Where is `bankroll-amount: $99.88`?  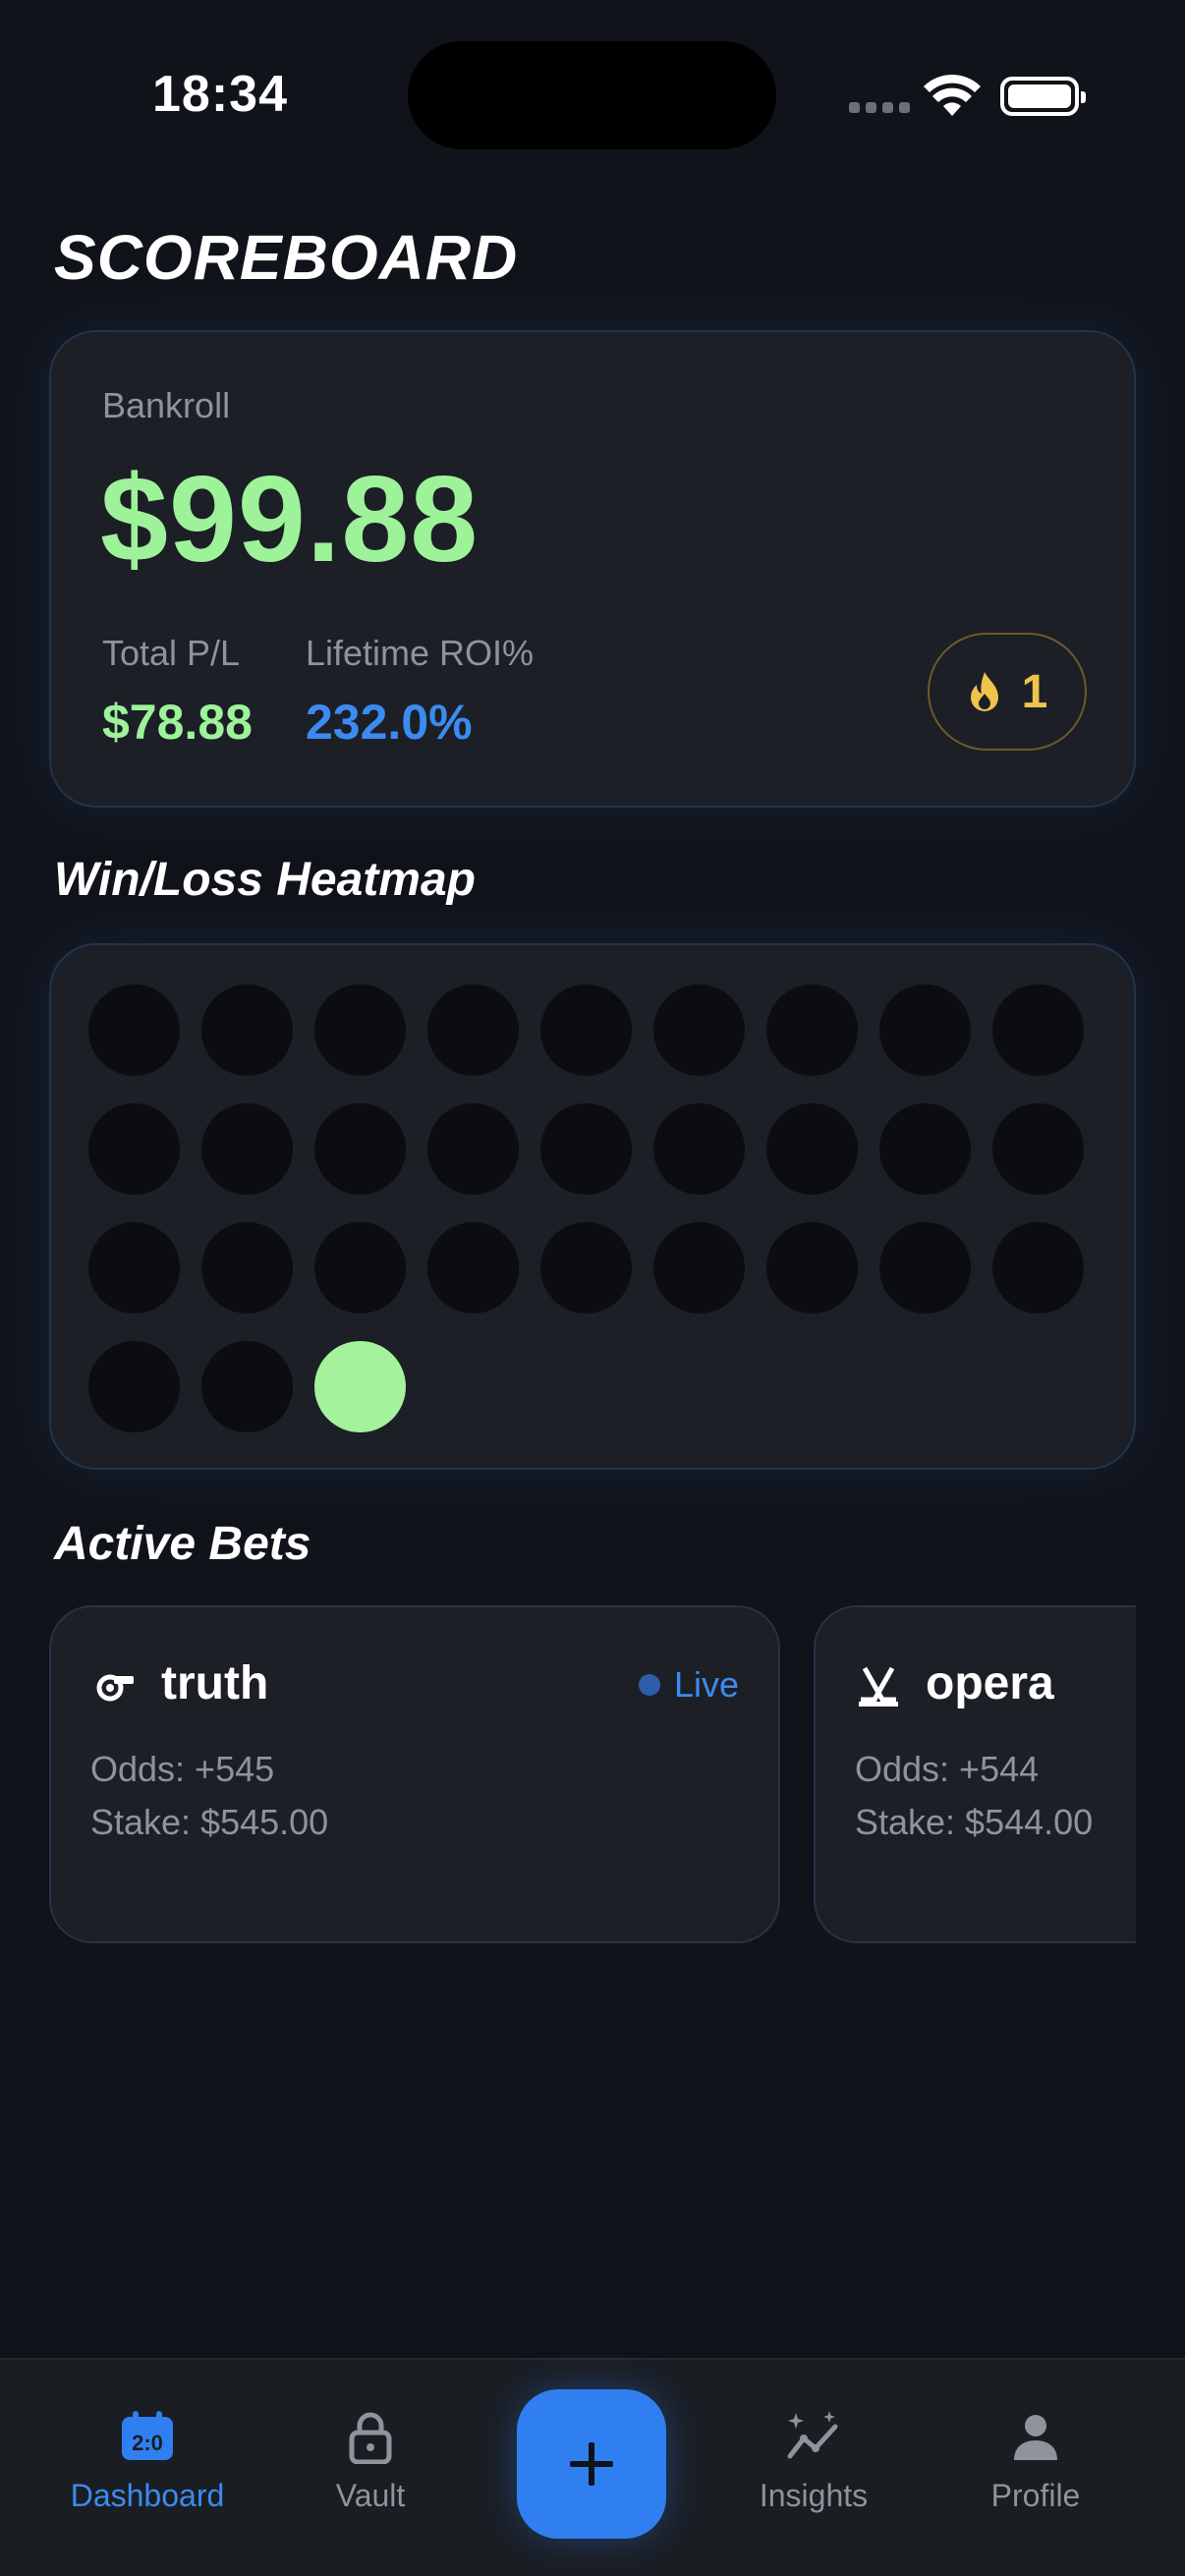 bankroll-amount: $99.88 is located at coordinates (290, 520).